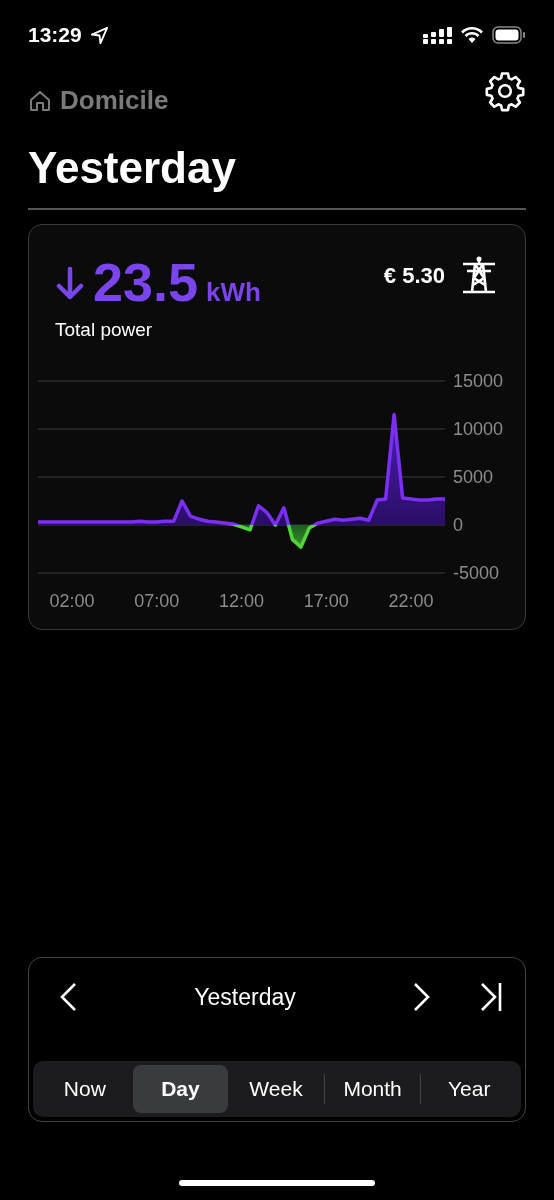 The image size is (554, 1200). Describe the element at coordinates (414, 275) in the screenshot. I see `cost-value: € 5.30` at that location.